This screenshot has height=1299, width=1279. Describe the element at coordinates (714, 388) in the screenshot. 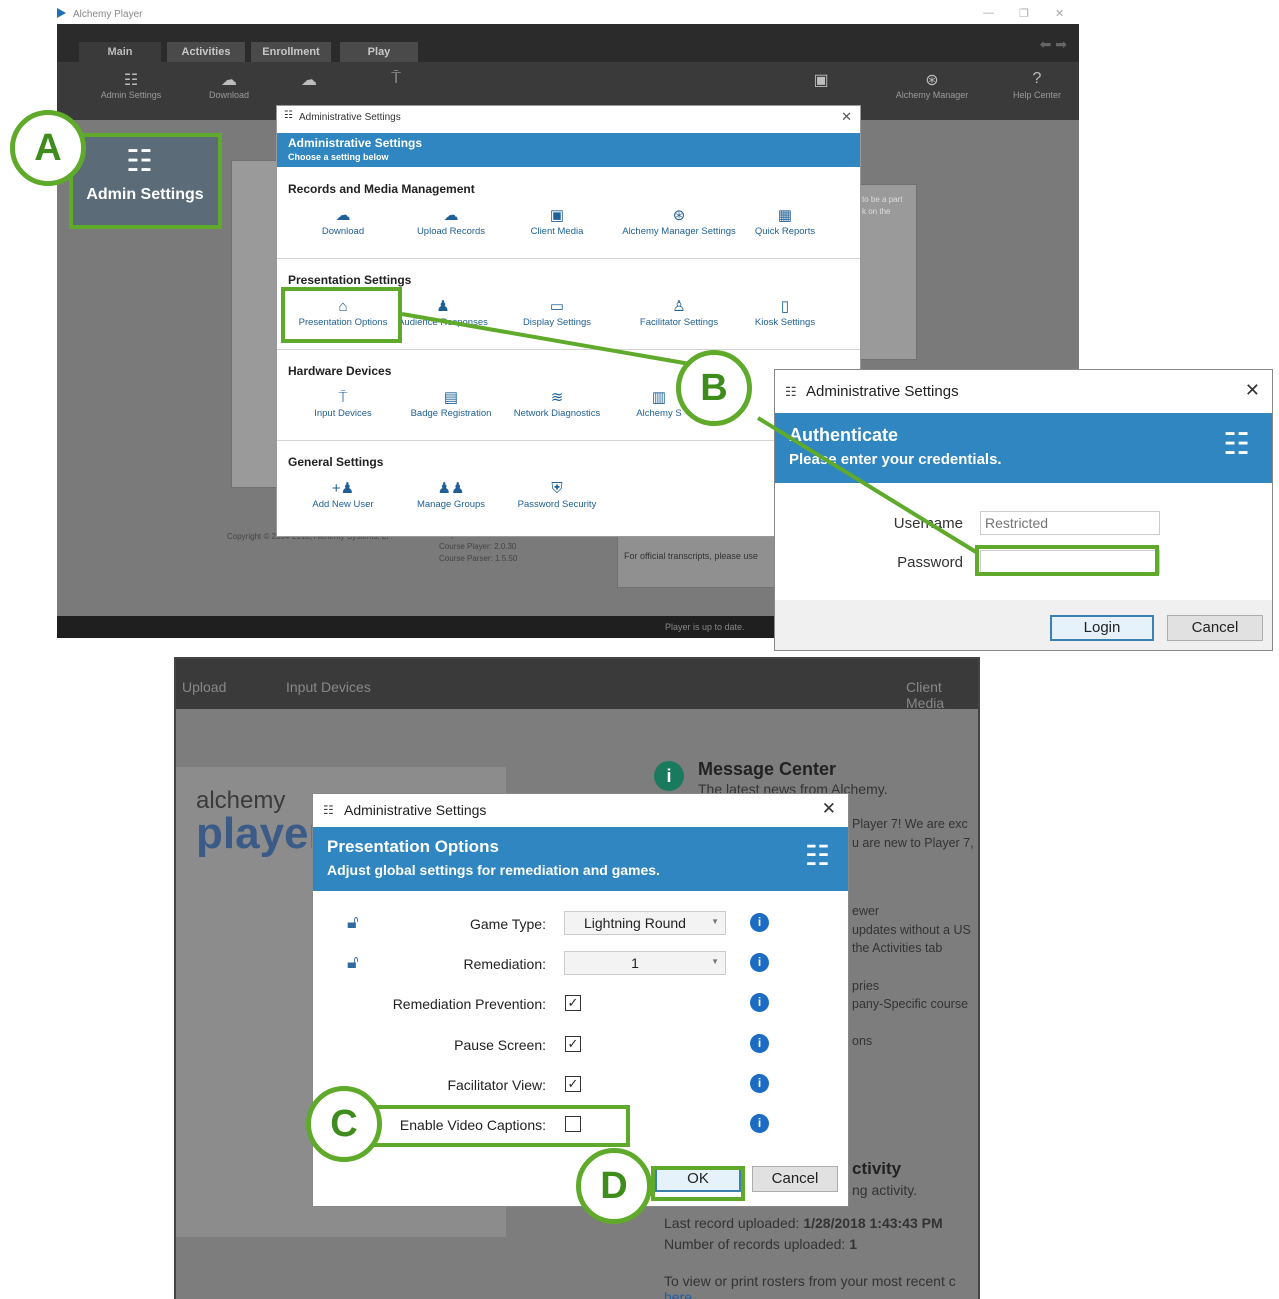

I see `annotation-badge-b: B` at that location.